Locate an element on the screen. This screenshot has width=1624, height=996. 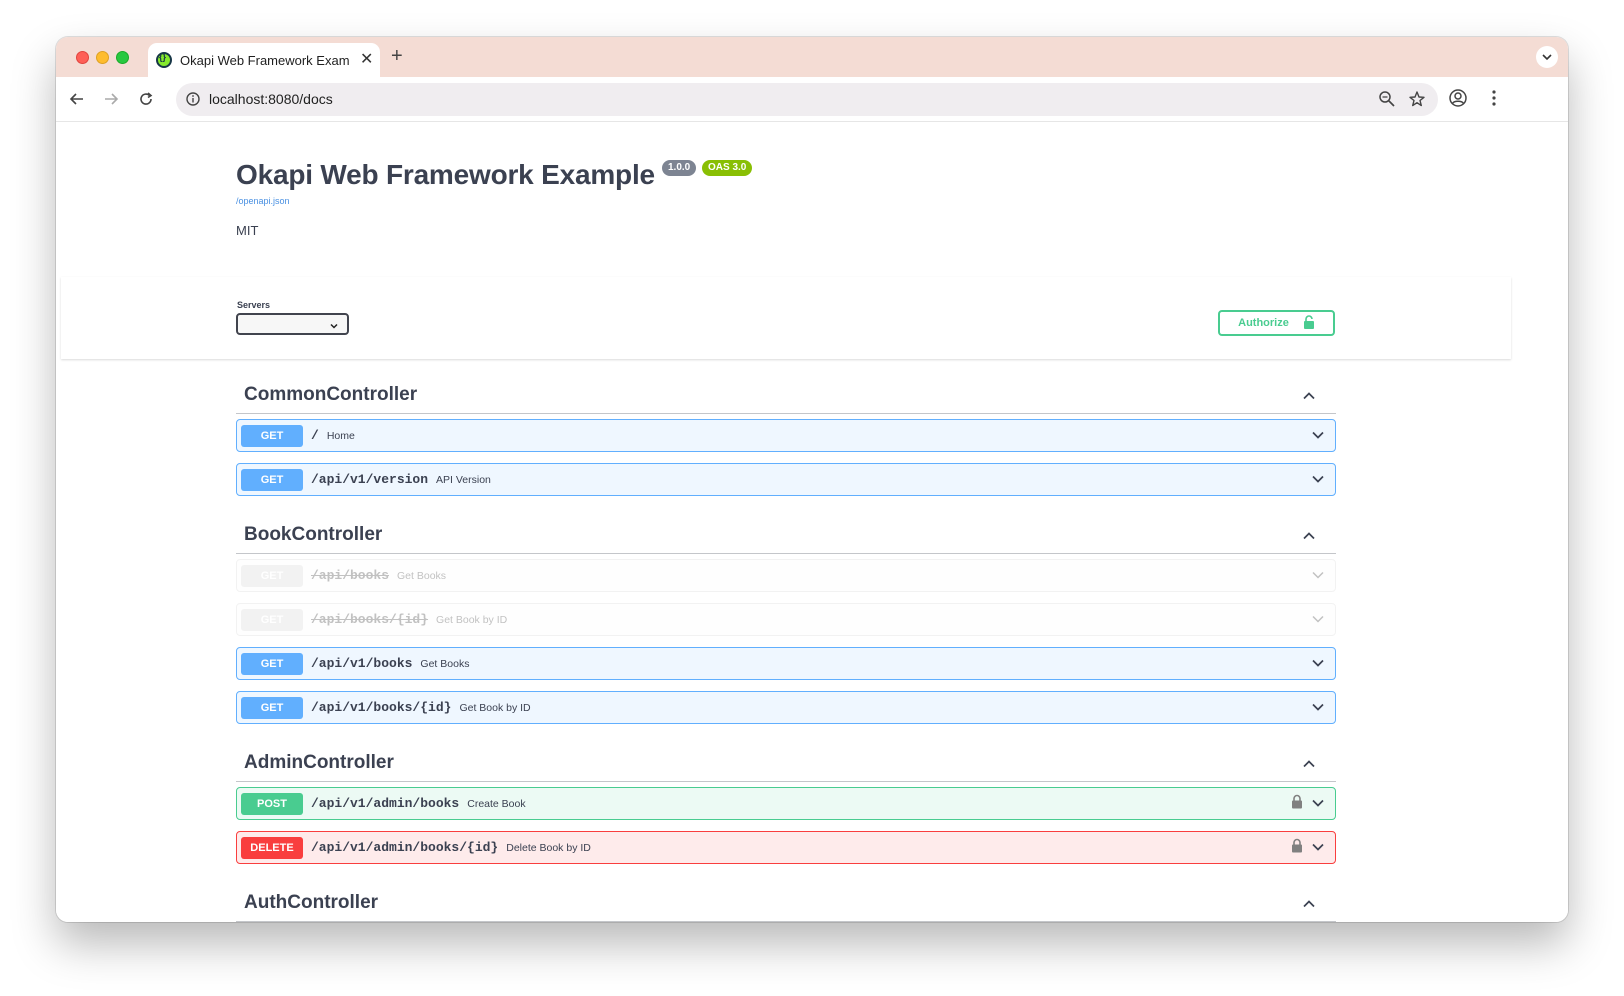
operations-list: GET / Home GET/api/v1/version API Version is located at coordinates (786, 465).